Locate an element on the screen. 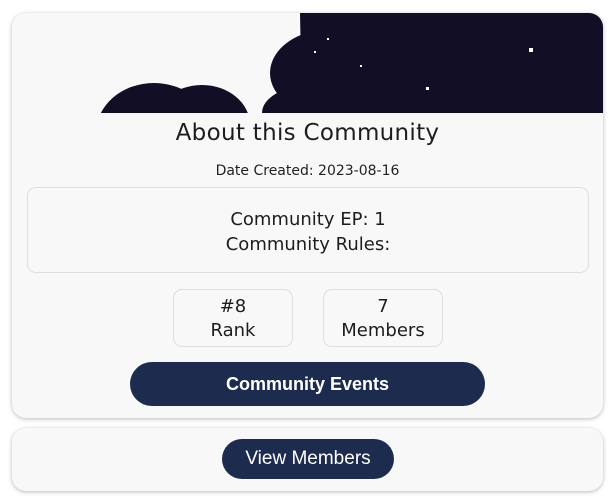  rank-value: #8 is located at coordinates (233, 306).